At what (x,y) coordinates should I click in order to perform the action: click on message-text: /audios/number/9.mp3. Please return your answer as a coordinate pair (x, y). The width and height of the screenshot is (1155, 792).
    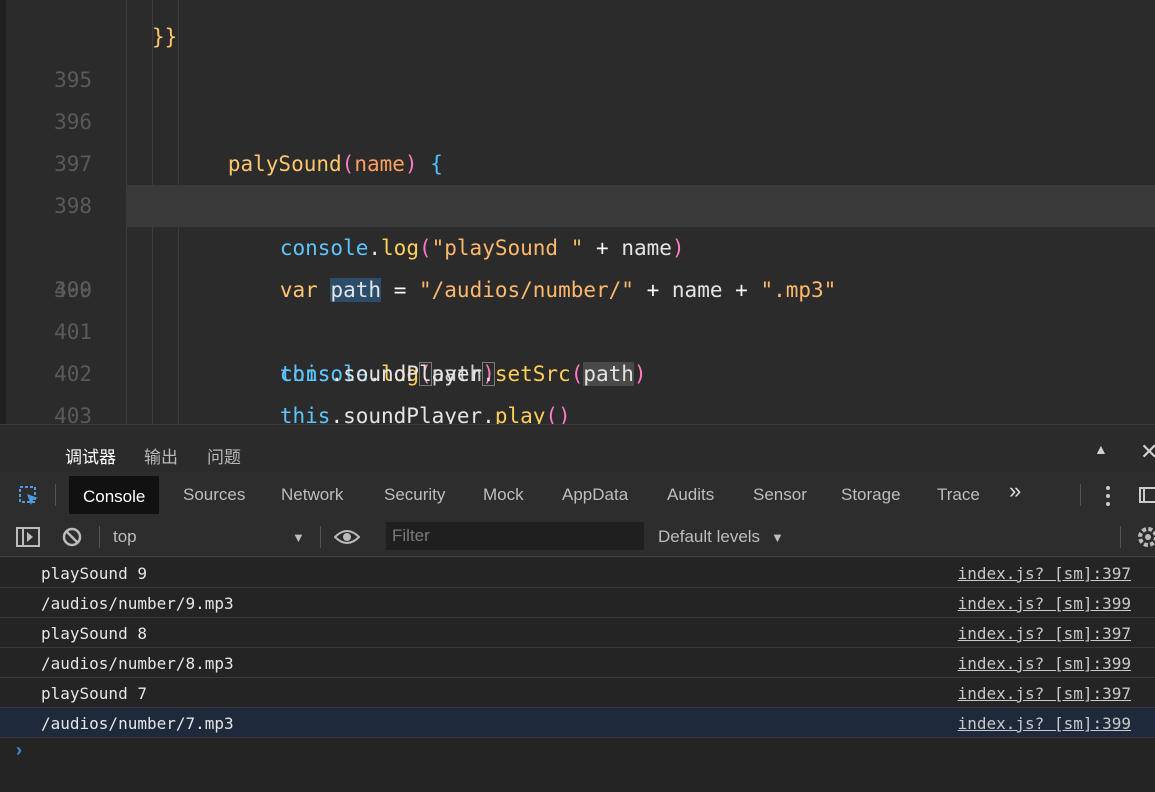
    Looking at the image, I should click on (137, 603).